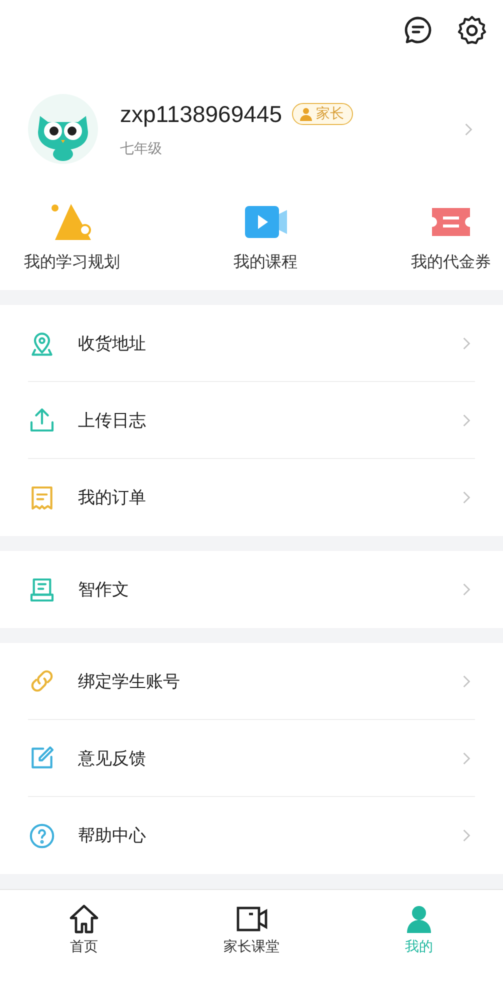 Image resolution: width=503 pixels, height=985 pixels. I want to click on video-camera-icon, so click(252, 919).